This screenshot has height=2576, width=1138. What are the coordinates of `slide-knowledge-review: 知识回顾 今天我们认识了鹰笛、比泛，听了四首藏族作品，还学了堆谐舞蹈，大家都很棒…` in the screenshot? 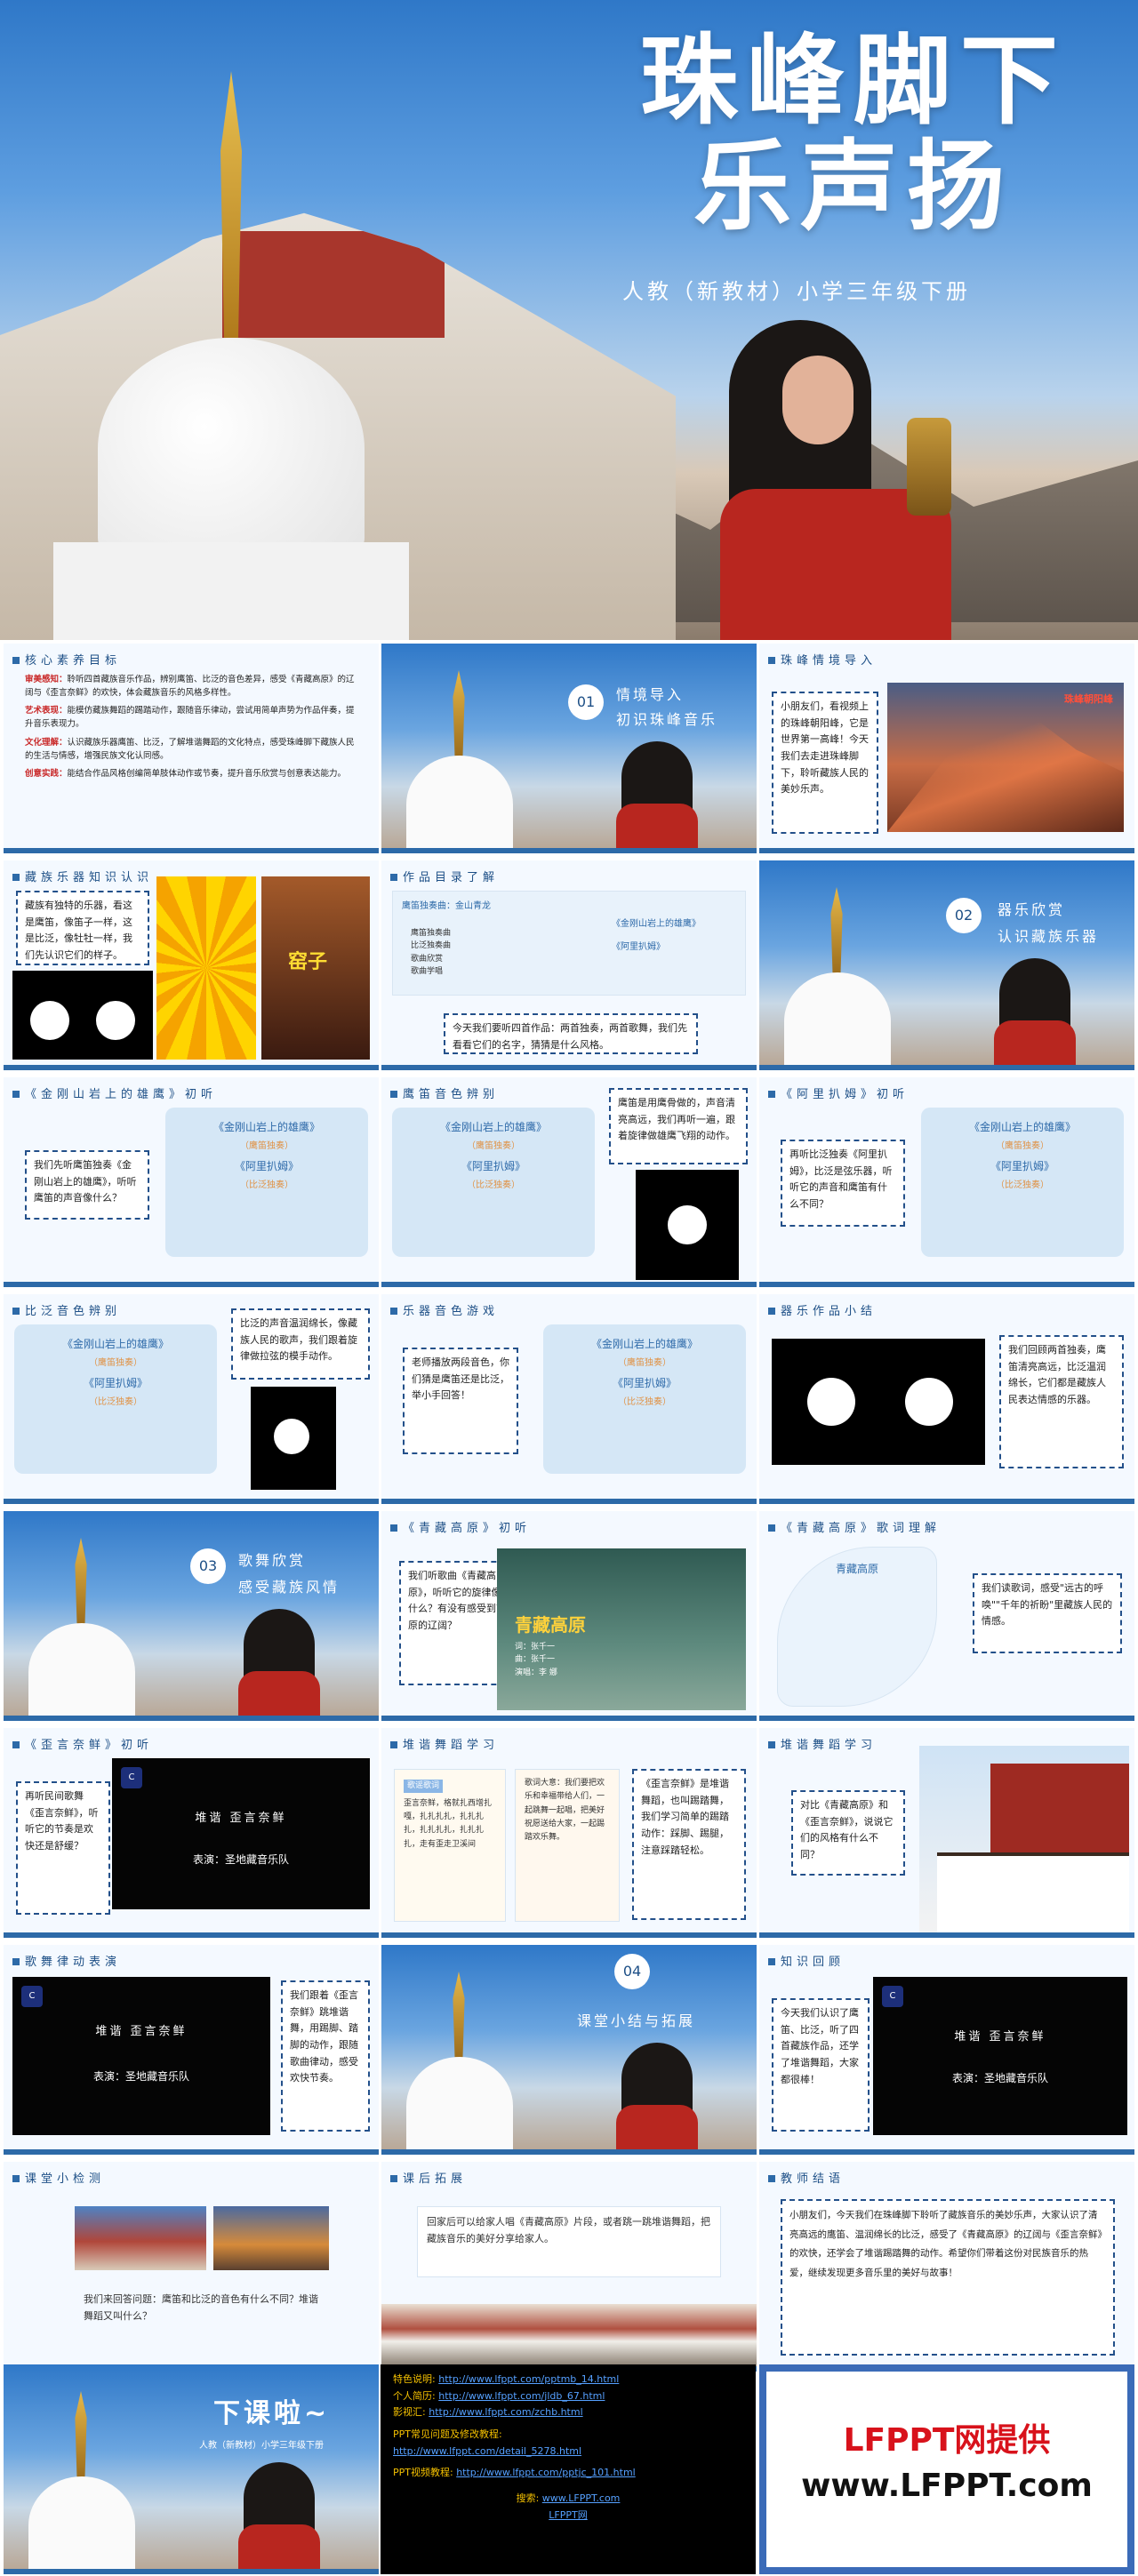 It's located at (946, 2050).